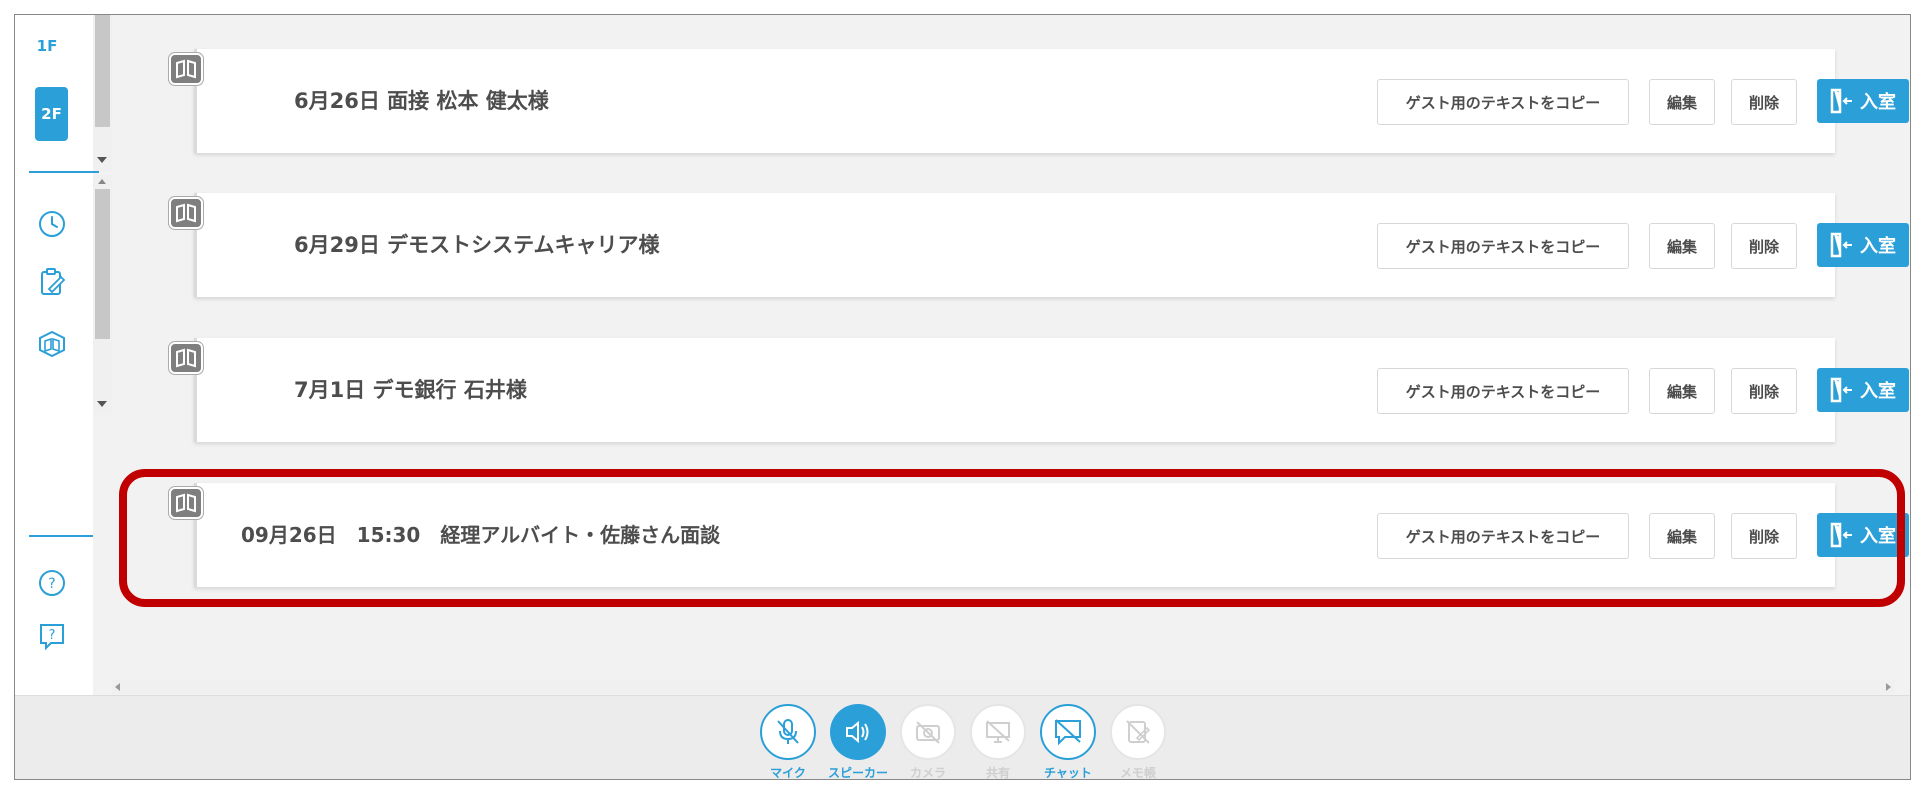 This screenshot has height=790, width=1925. I want to click on camera-label: カメラ, so click(927, 773).